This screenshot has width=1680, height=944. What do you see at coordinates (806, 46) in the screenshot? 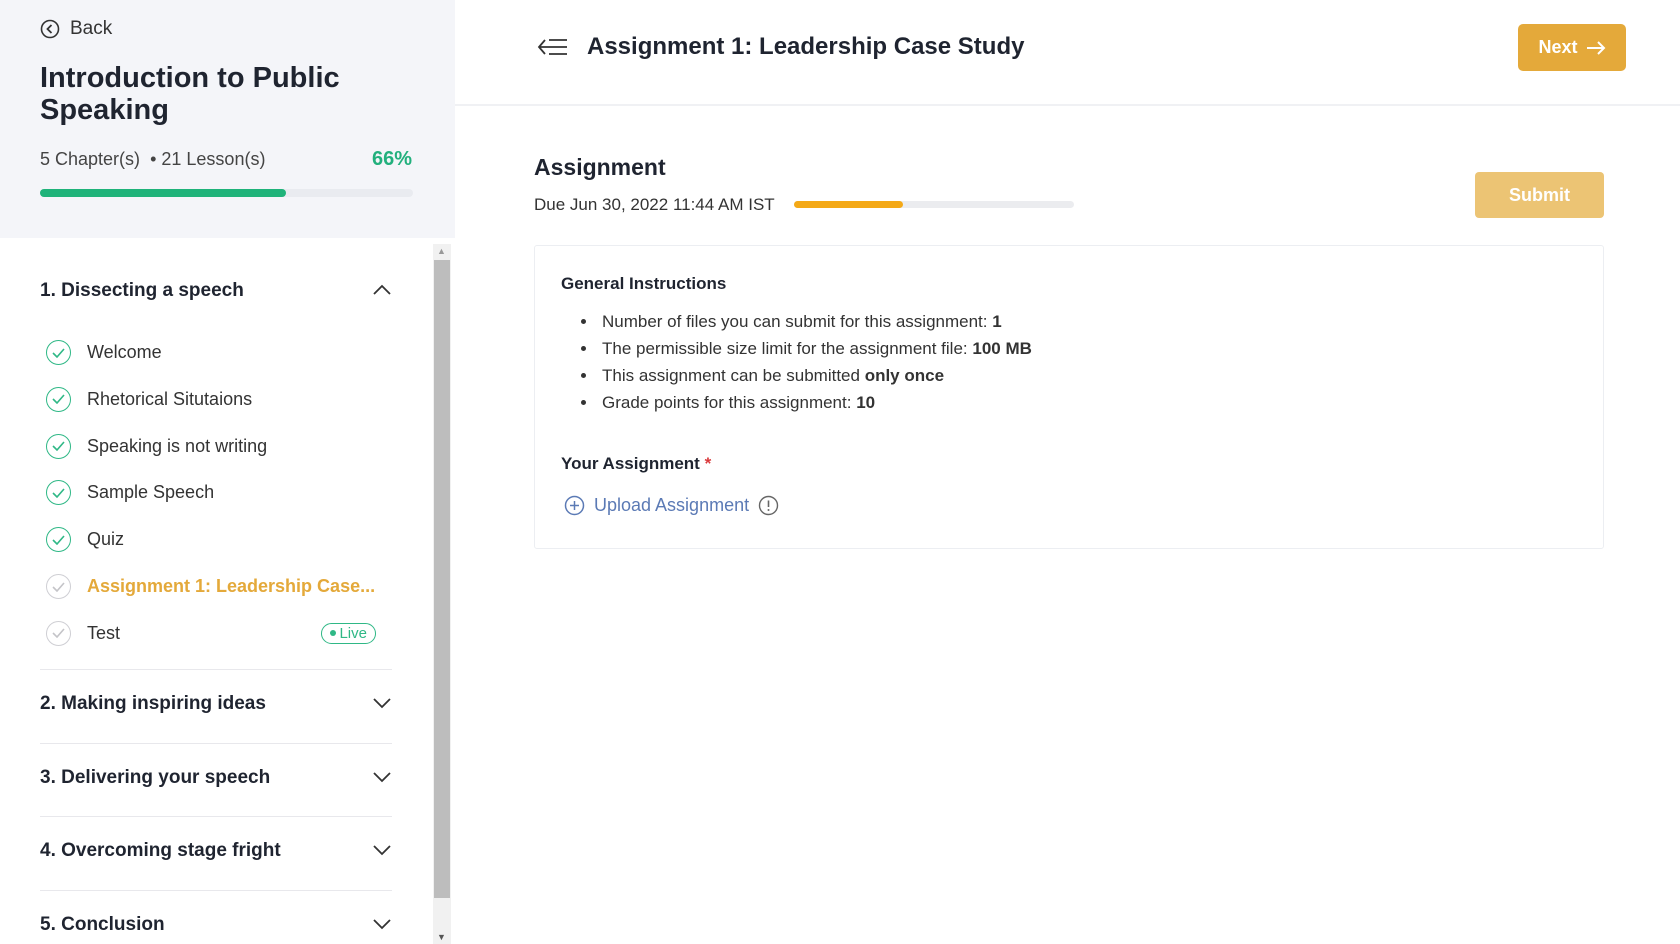
I see `page-title: Assignment 1: Leadership Case Study` at bounding box center [806, 46].